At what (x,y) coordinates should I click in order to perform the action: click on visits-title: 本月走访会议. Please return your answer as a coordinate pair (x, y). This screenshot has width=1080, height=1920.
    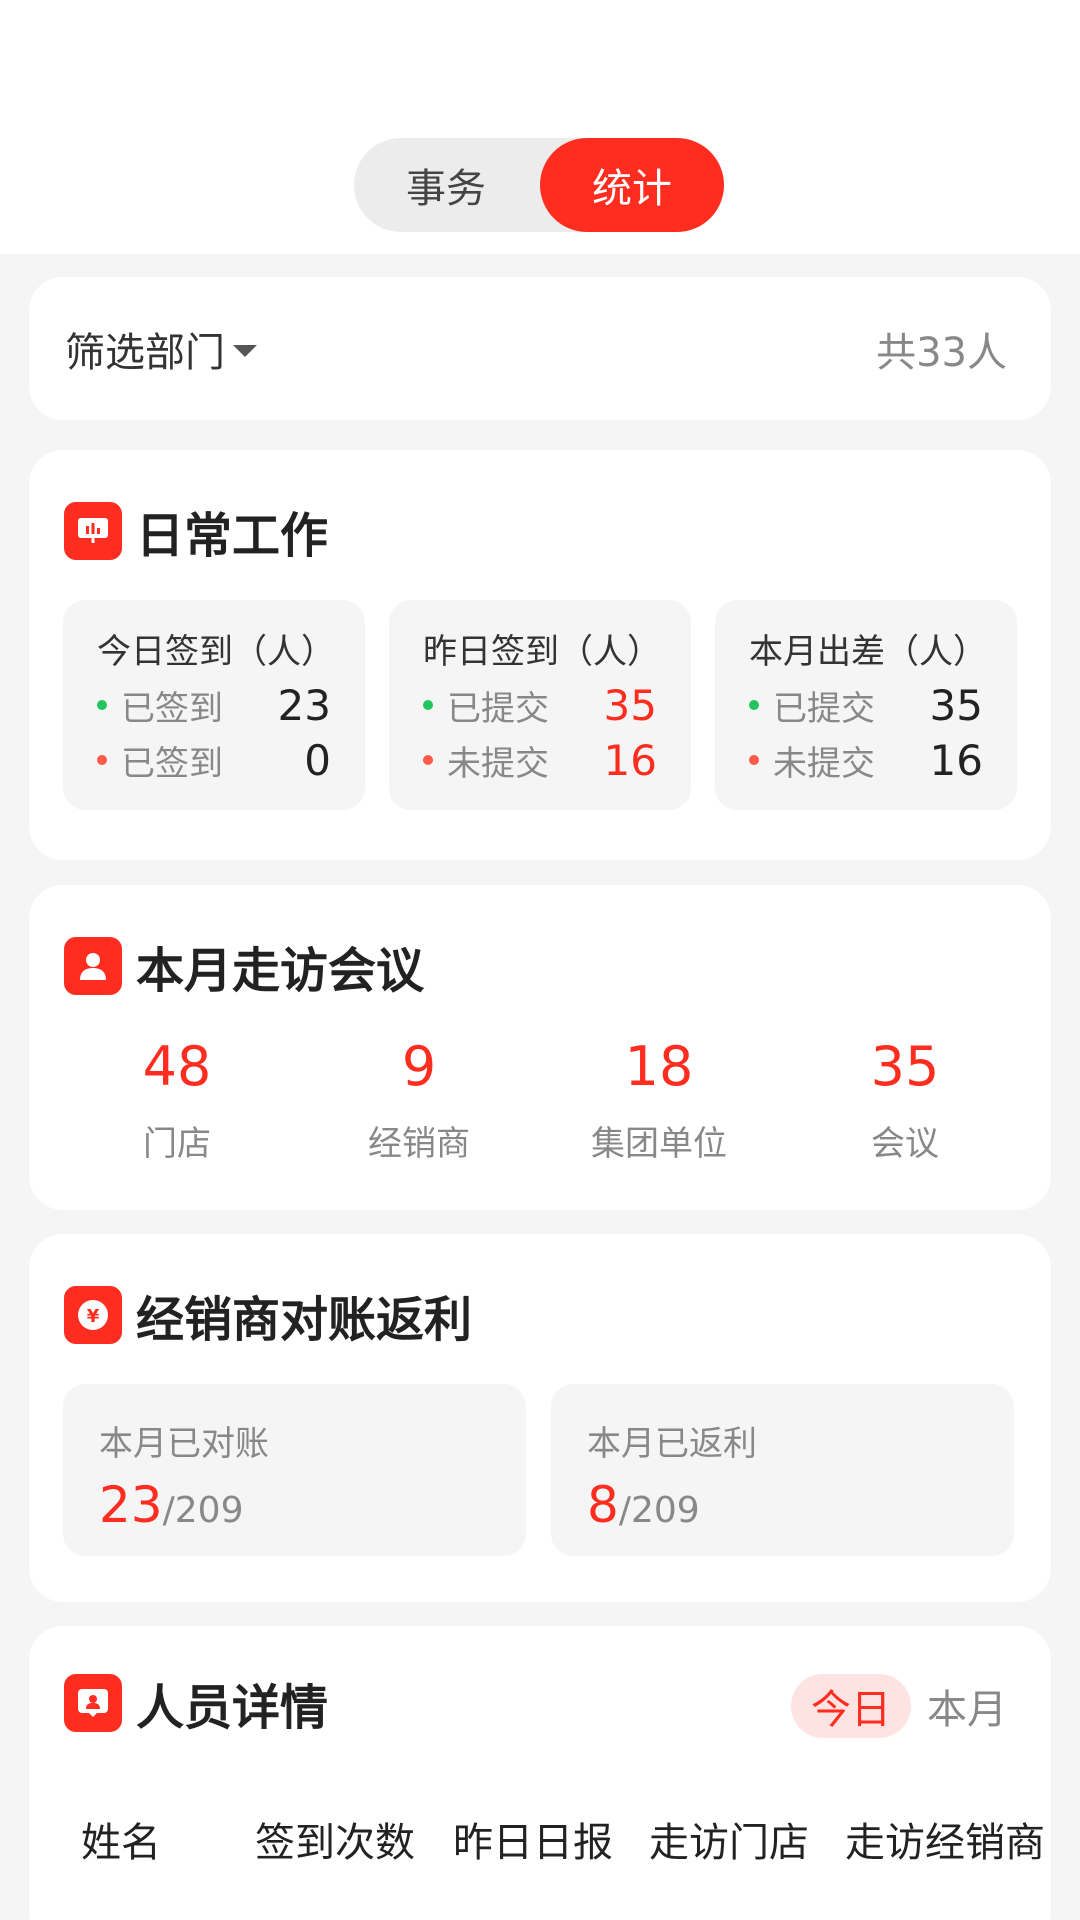
    Looking at the image, I should click on (280, 971).